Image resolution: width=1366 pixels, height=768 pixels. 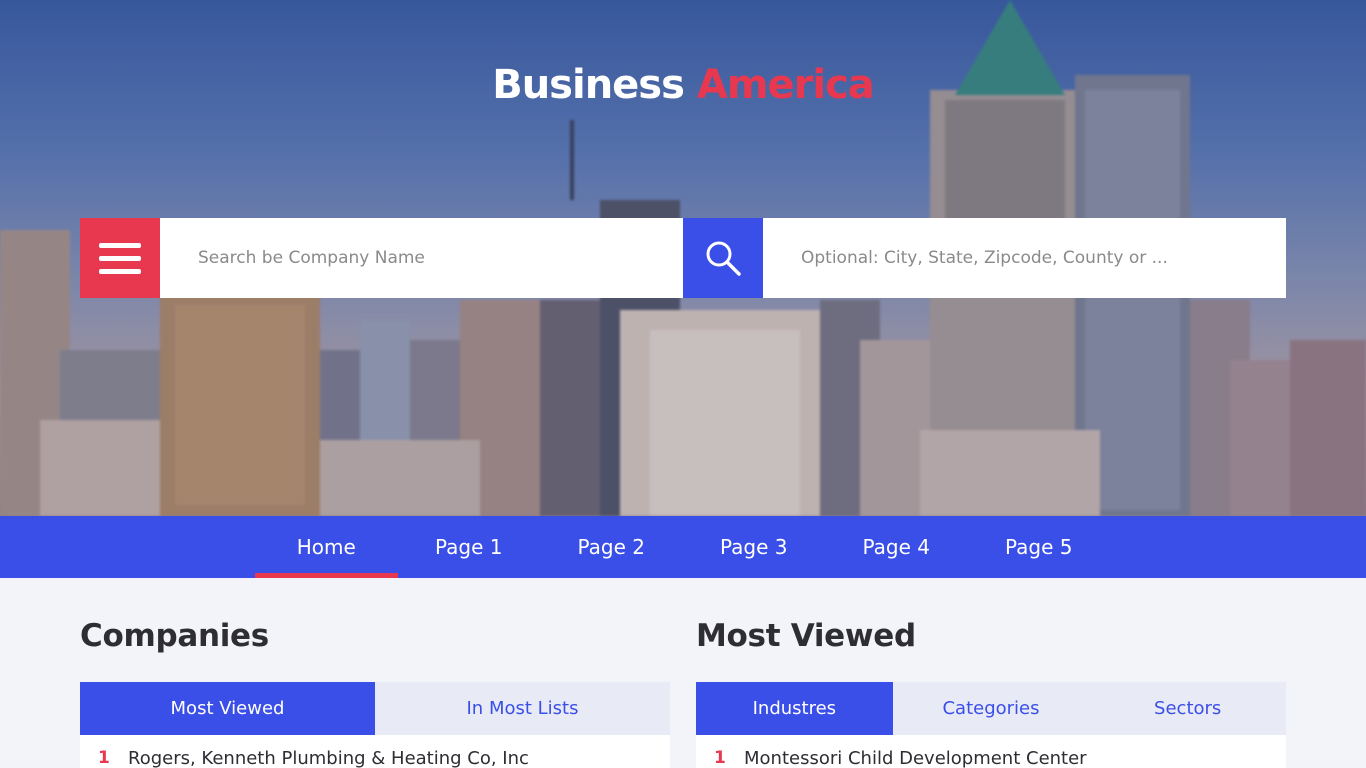 I want to click on company-search-input, so click(x=421, y=258).